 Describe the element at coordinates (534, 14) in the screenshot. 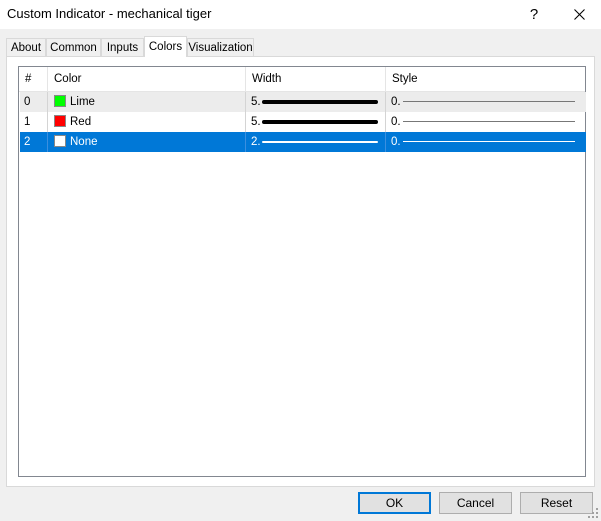

I see `help-button: ?` at that location.